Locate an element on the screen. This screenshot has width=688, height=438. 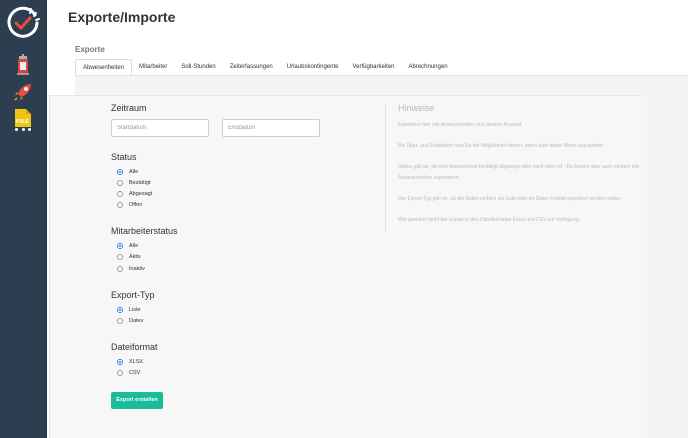
radio-label: Datev is located at coordinates (136, 320).